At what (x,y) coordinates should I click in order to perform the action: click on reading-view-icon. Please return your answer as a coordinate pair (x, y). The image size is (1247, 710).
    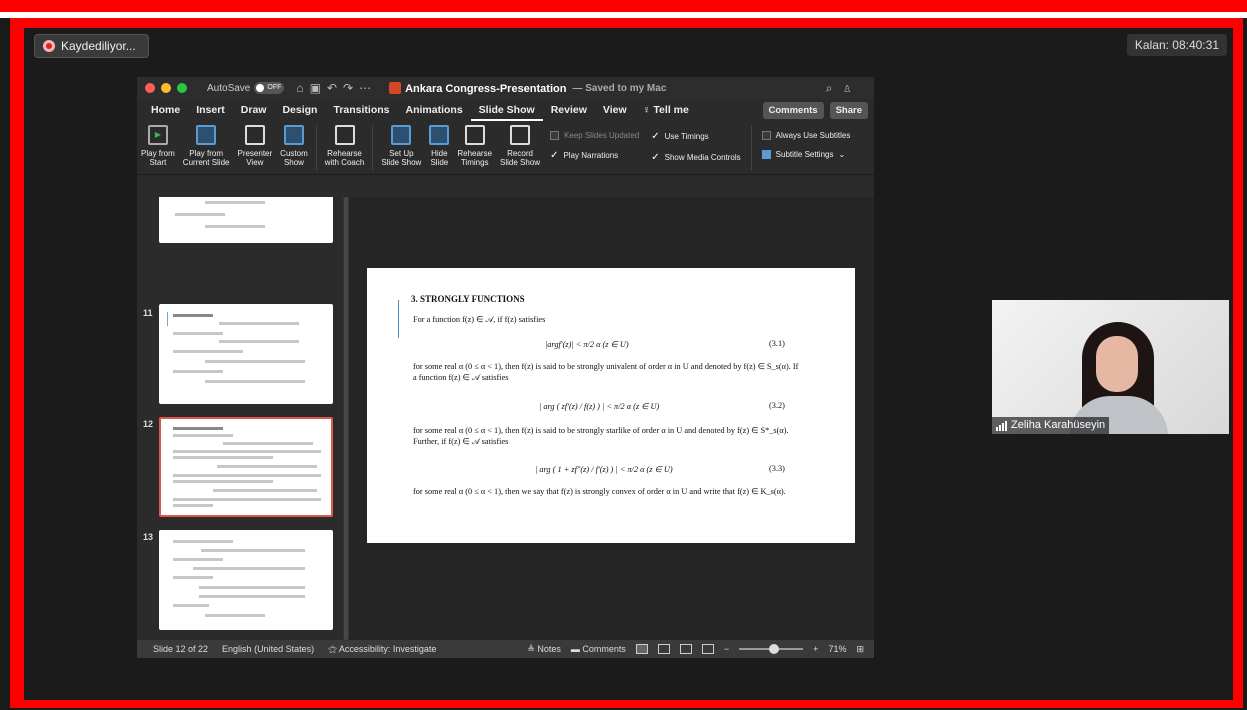
    Looking at the image, I should click on (685, 649).